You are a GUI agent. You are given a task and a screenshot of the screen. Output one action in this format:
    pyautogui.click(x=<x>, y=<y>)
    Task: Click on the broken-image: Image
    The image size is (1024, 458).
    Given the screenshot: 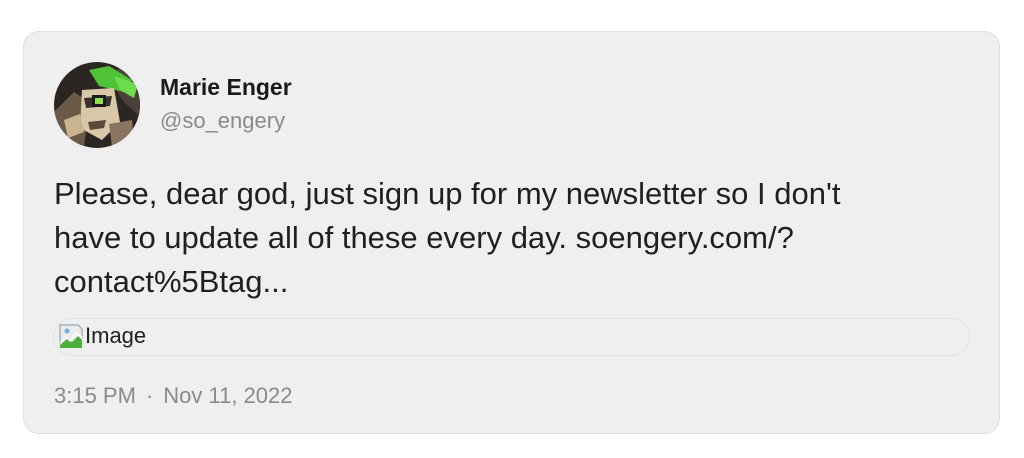 What is the action you would take?
    pyautogui.click(x=101, y=336)
    